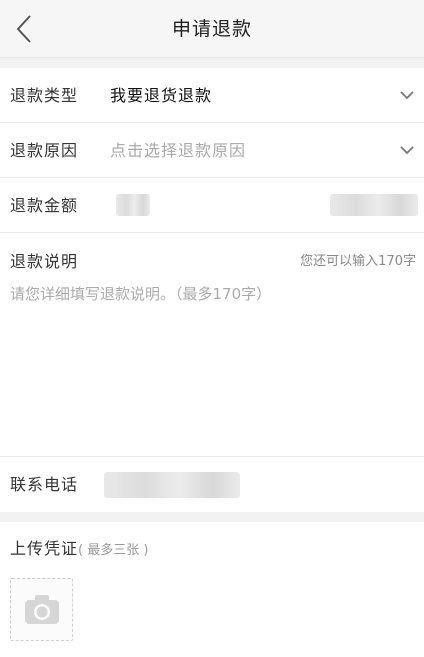 This screenshot has height=657, width=424. Describe the element at coordinates (358, 261) in the screenshot. I see `description-char-counter: 您还可以输入170字` at that location.